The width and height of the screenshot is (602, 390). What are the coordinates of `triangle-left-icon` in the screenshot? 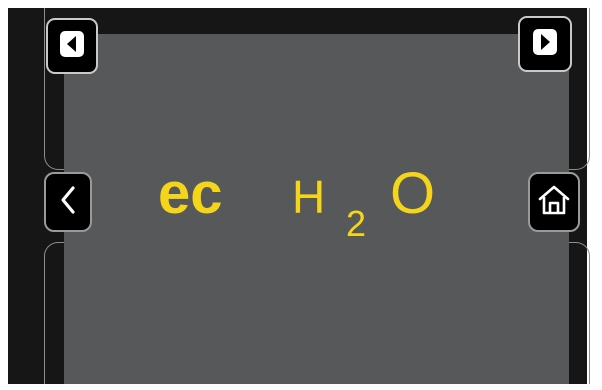 It's located at (72, 46).